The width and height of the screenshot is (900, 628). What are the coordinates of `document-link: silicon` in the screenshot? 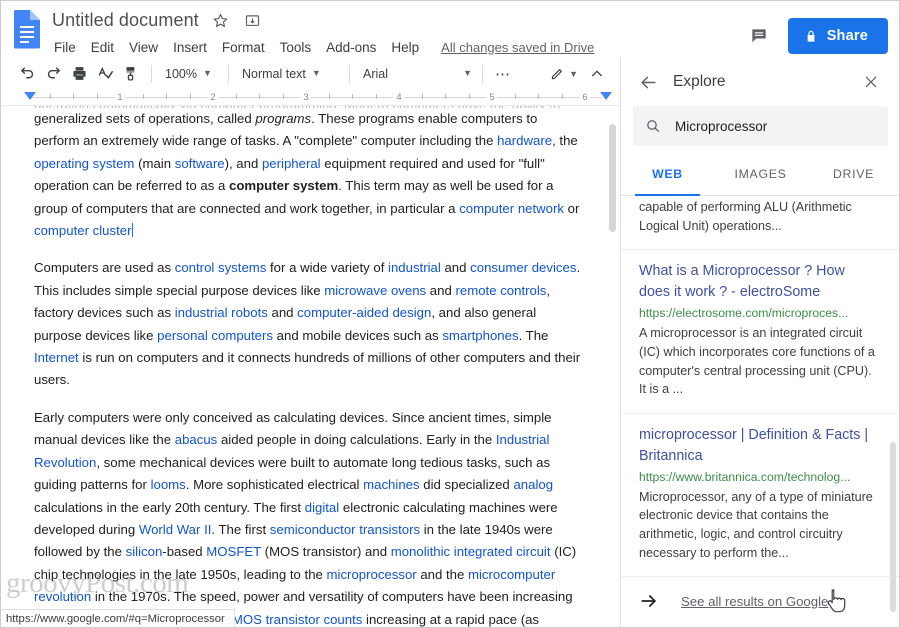 It's located at (144, 551).